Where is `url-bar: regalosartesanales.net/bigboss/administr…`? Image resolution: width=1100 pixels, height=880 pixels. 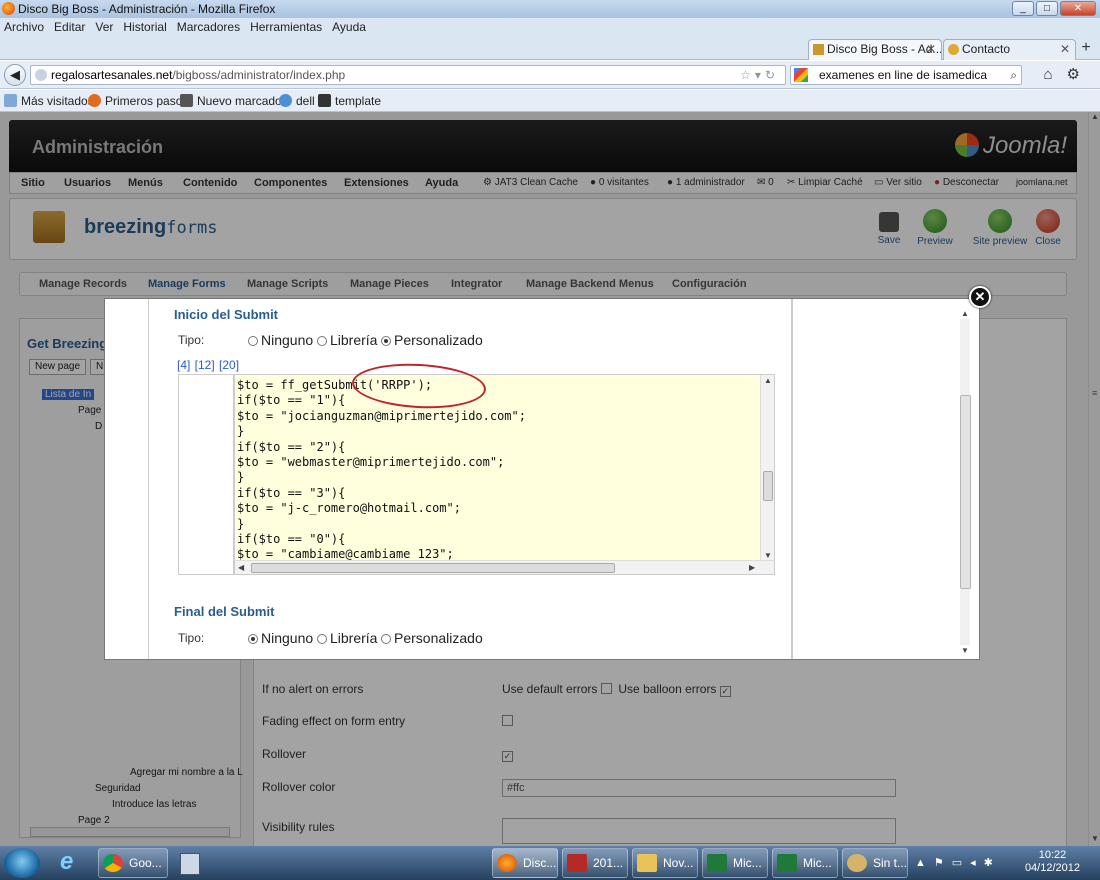
url-bar: regalosartesanales.net/bigboss/administr… is located at coordinates (408, 75).